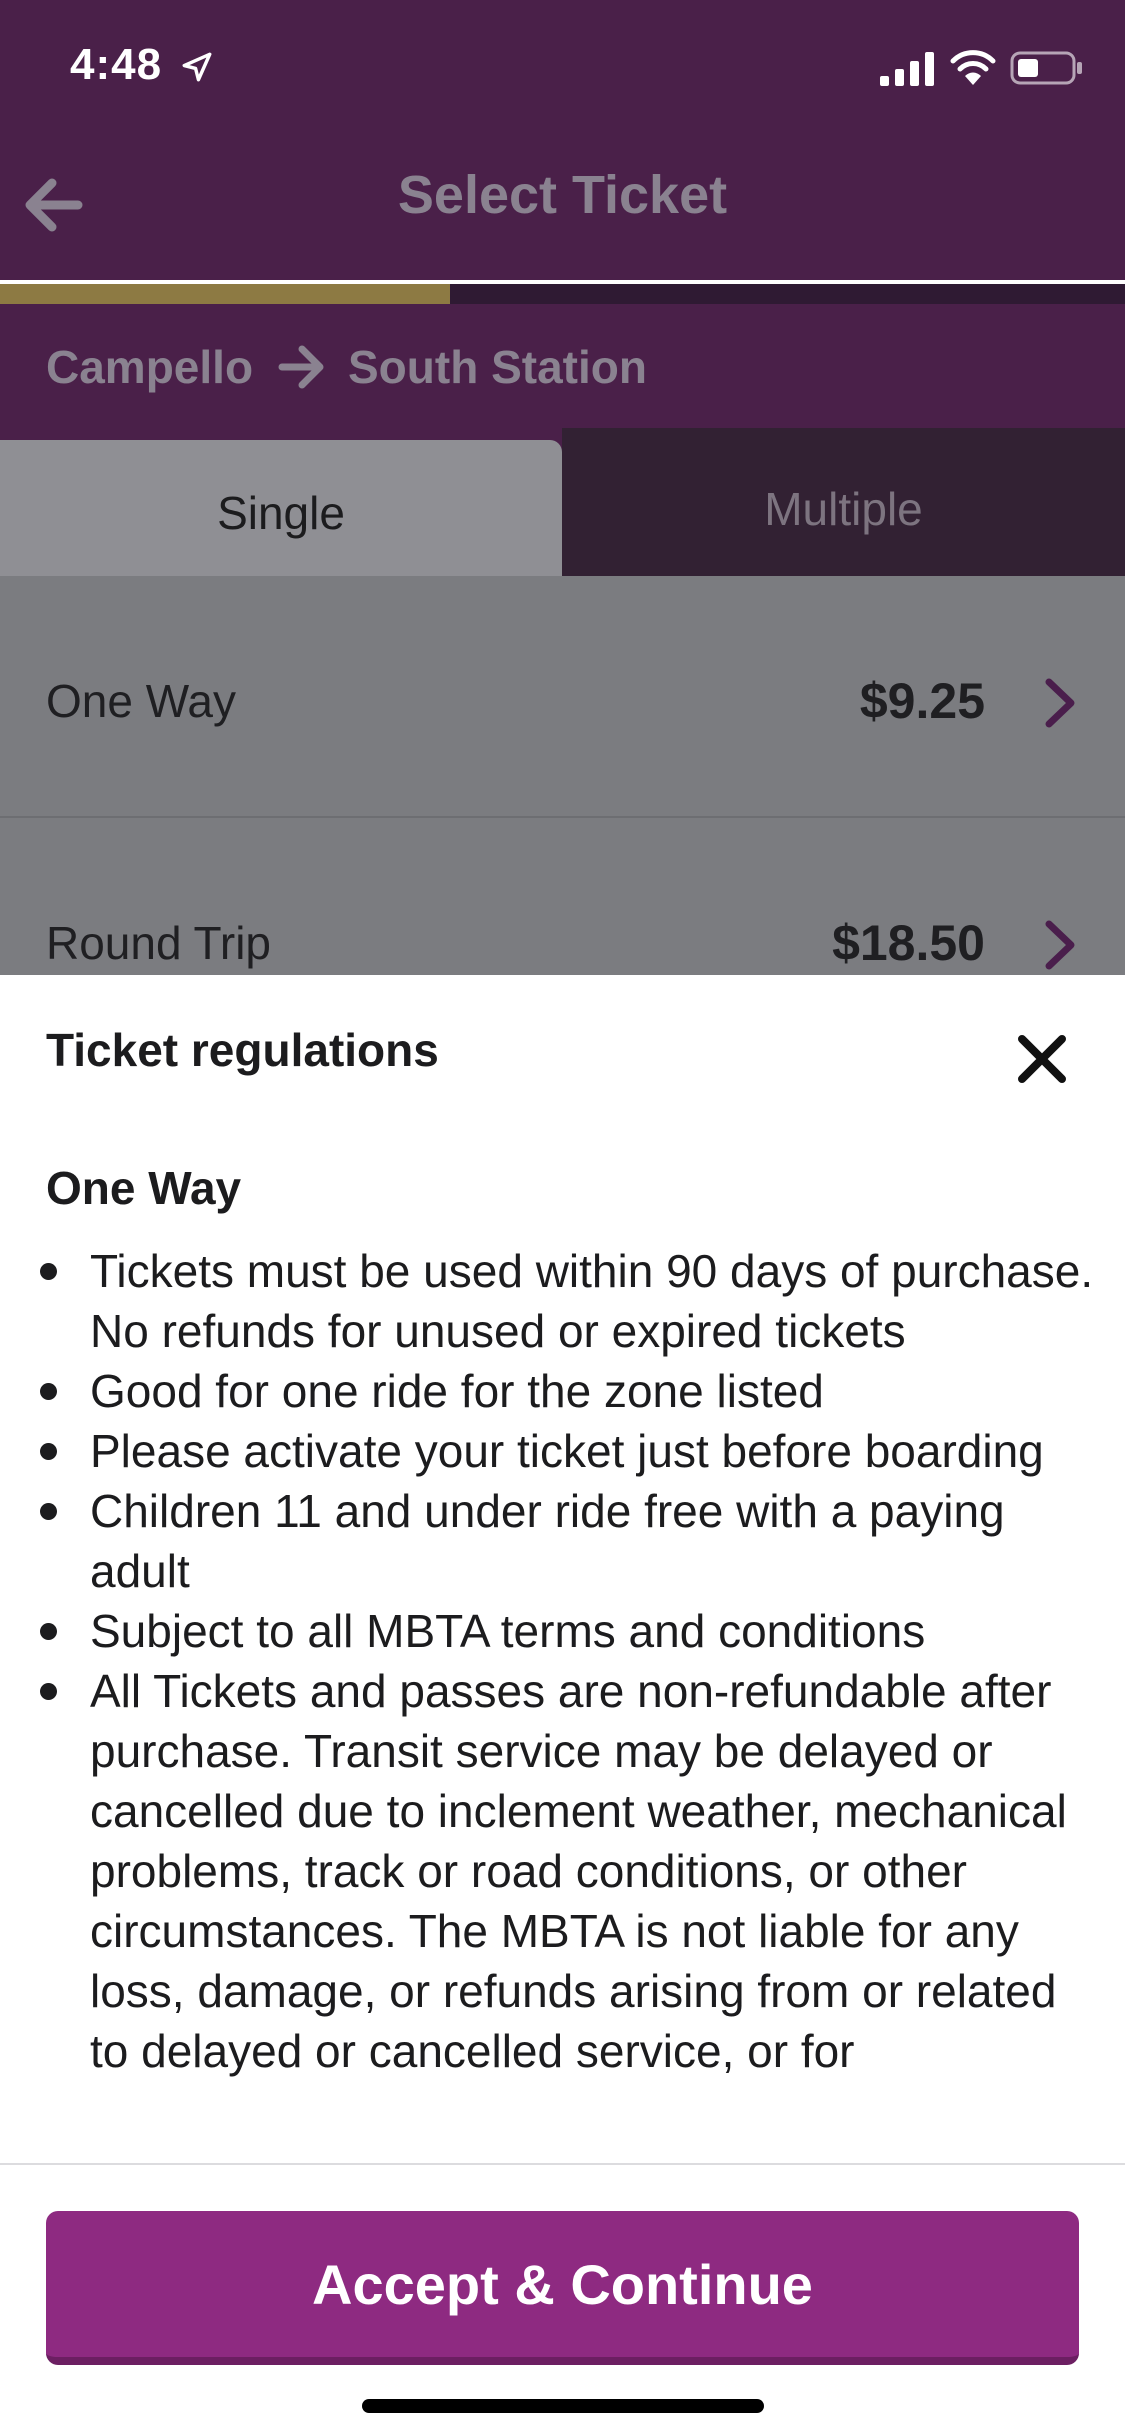  Describe the element at coordinates (197, 67) in the screenshot. I see `location-arrow-icon` at that location.